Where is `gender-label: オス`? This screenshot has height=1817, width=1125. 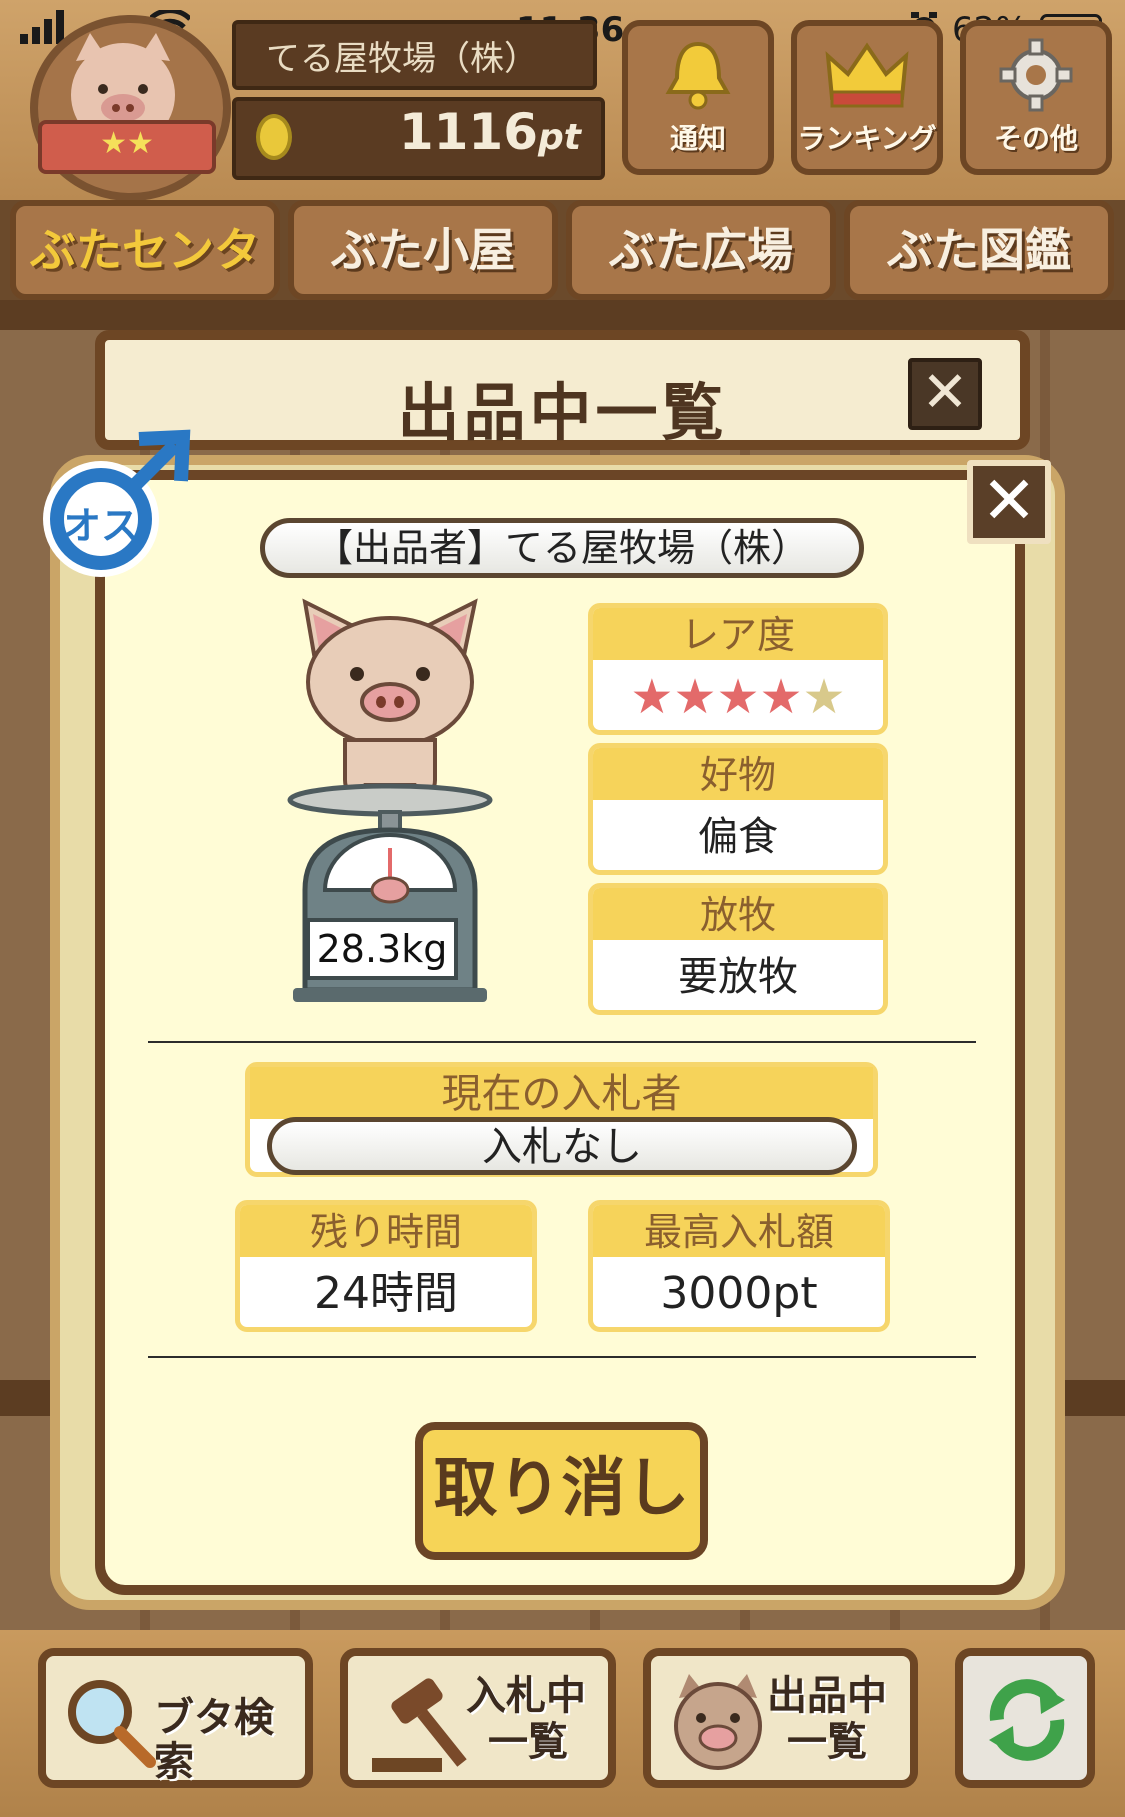
gender-label: オス is located at coordinates (100, 526).